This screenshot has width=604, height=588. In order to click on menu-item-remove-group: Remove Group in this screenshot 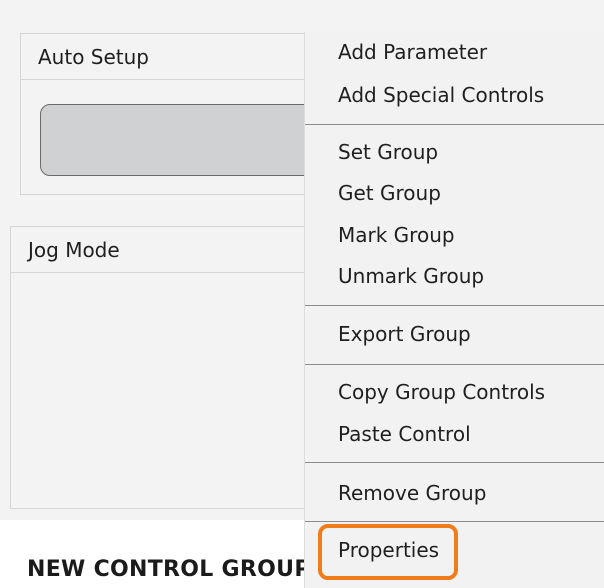, I will do `click(412, 493)`.